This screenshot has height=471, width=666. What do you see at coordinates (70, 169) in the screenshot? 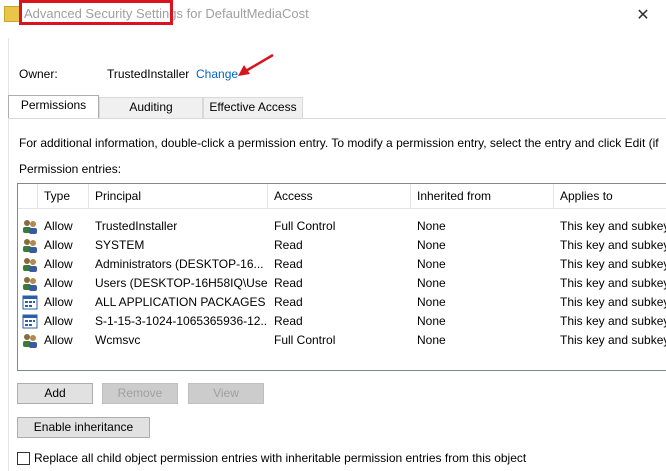
I see `permission-entries-label: Permission entries:` at bounding box center [70, 169].